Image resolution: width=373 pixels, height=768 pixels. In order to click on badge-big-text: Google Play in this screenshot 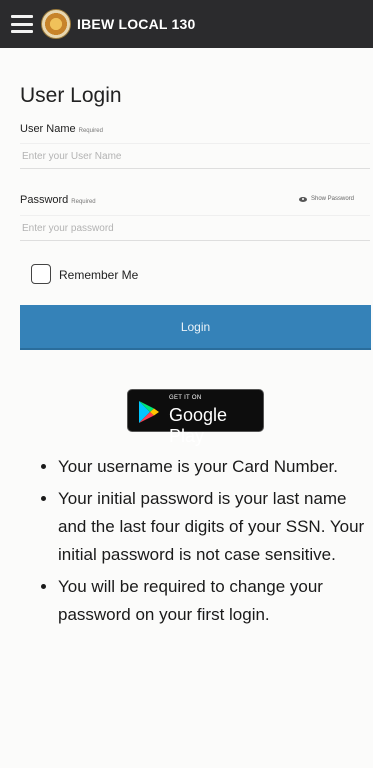, I will do `click(198, 425)`.